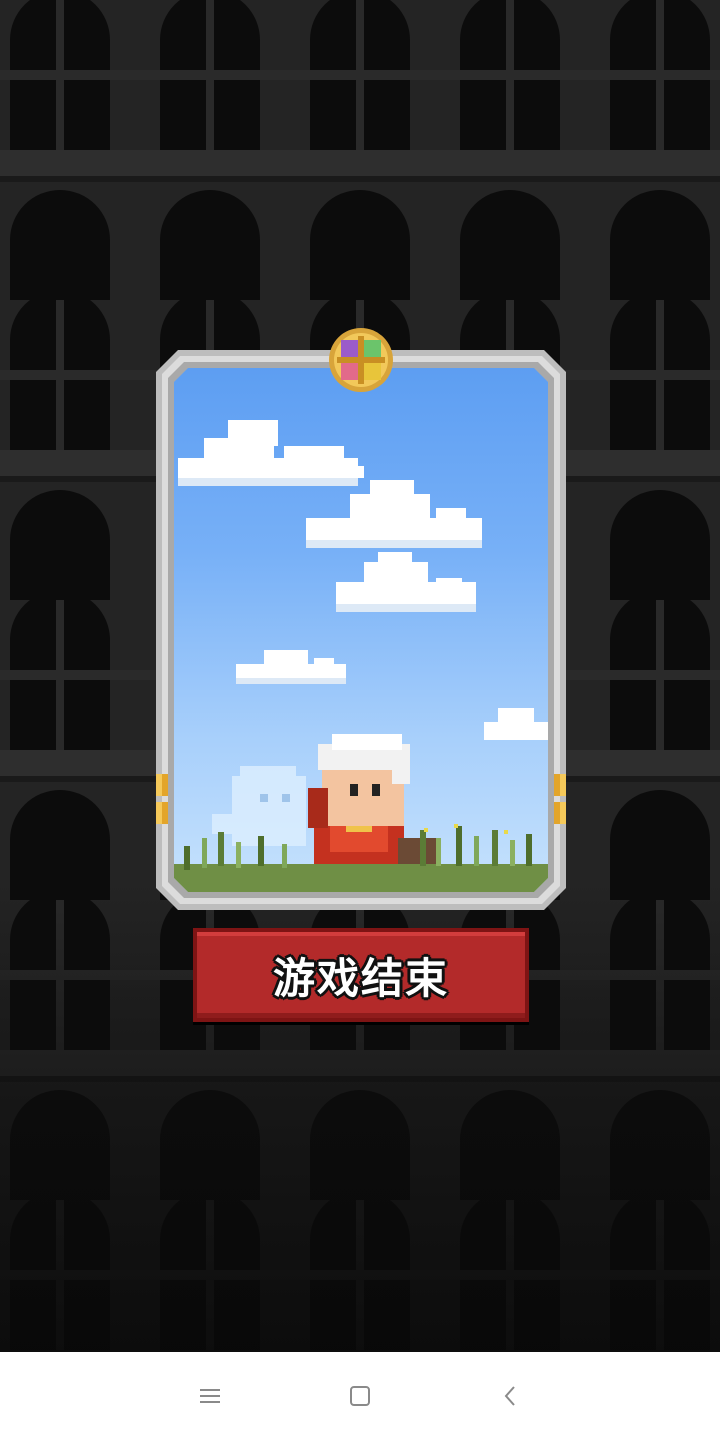 This screenshot has height=1440, width=720. Describe the element at coordinates (560, 799) in the screenshot. I see `gold-trim-right` at that location.